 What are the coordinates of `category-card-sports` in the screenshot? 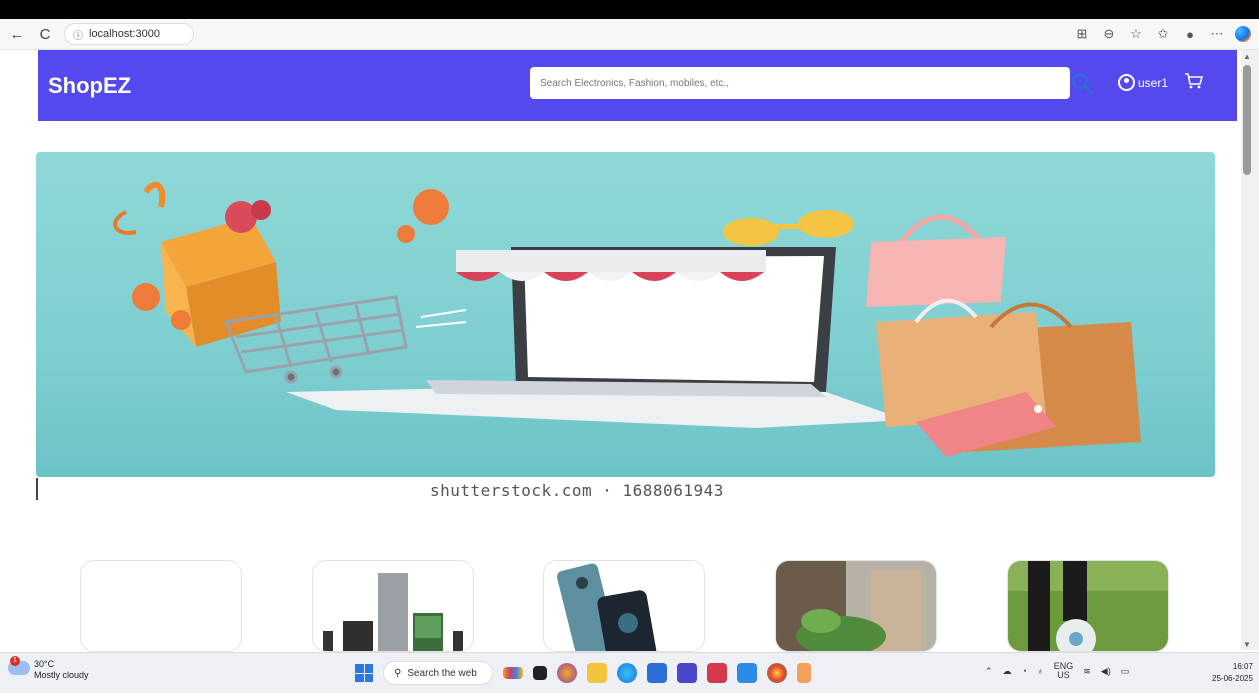 It's located at (1088, 606).